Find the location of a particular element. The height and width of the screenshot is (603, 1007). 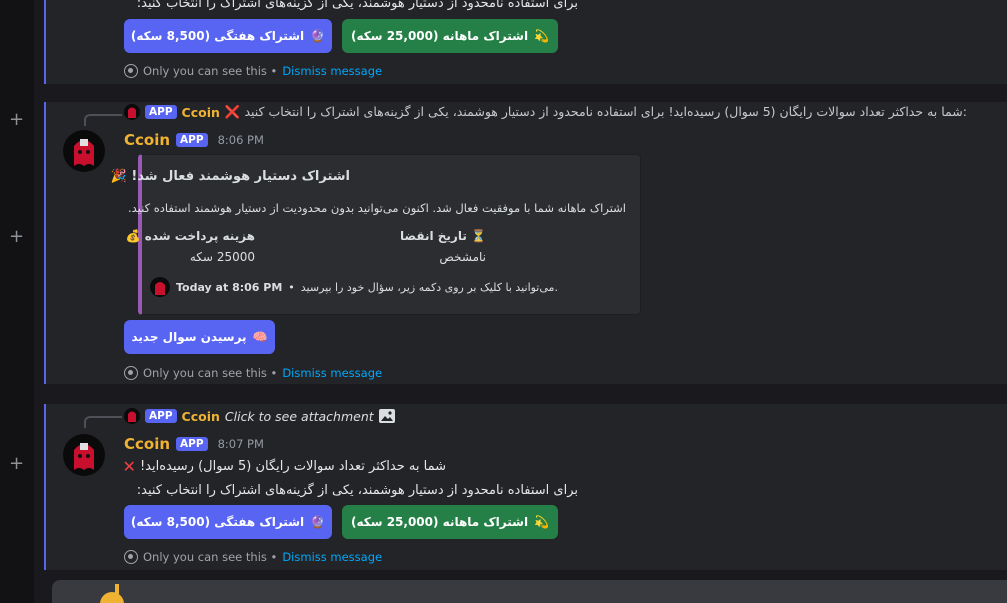

embed-field-cost-value: 25000 سکه is located at coordinates (222, 257).